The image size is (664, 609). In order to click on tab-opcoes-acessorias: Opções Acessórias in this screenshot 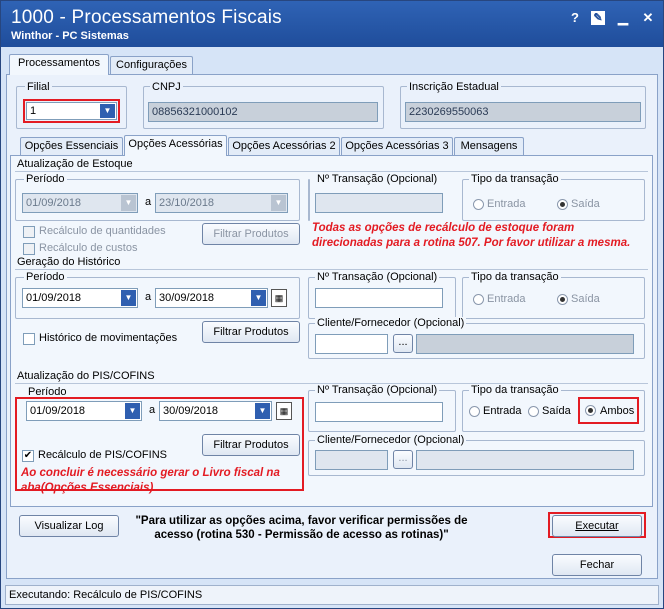, I will do `click(175, 145)`.